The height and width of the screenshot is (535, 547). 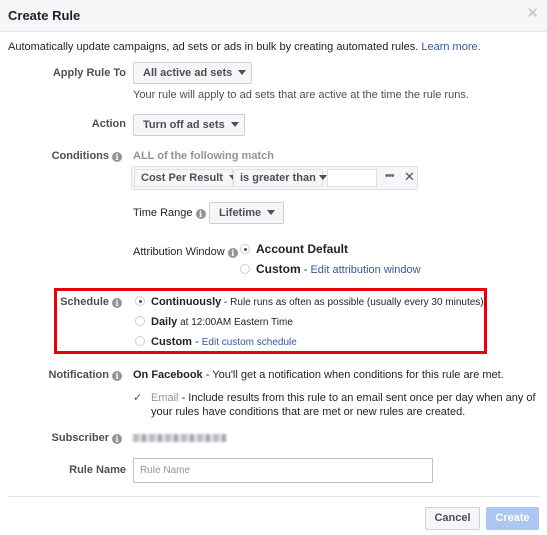 What do you see at coordinates (249, 342) in the screenshot?
I see `edit-custom-schedule-link: Edit custom schedule` at bounding box center [249, 342].